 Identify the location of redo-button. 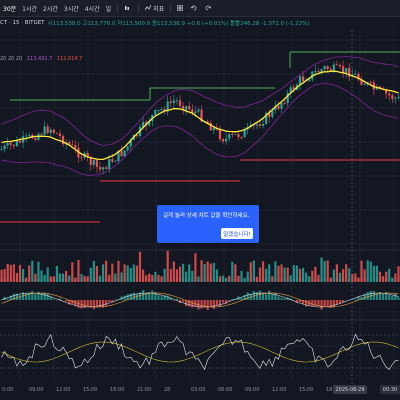
(209, 8).